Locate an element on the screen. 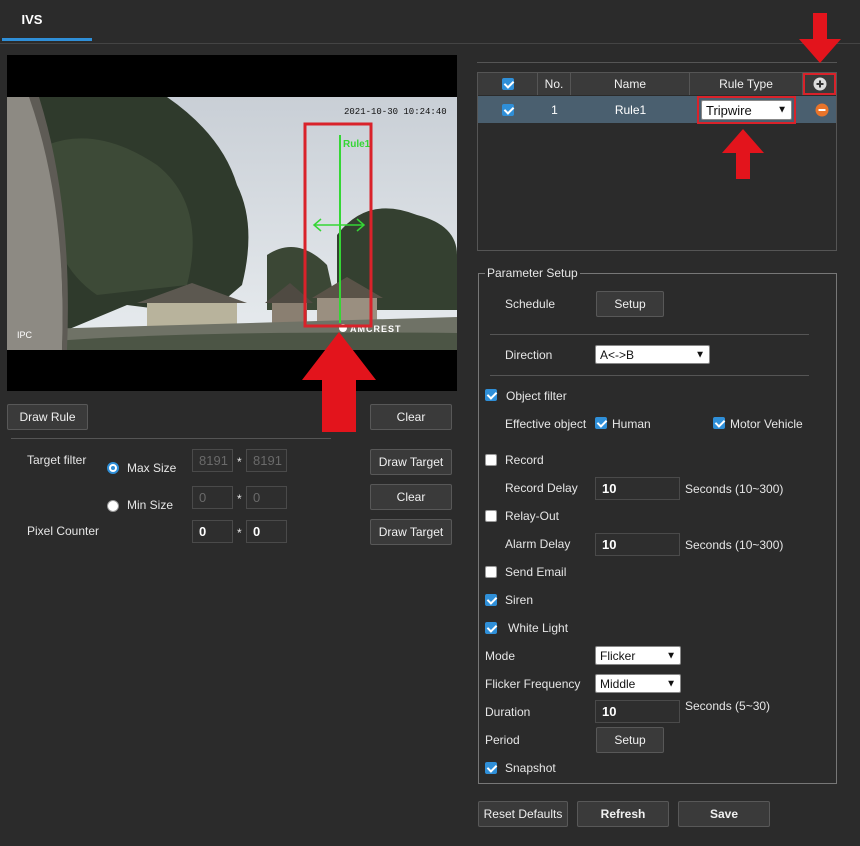 The width and height of the screenshot is (860, 846). object-filter-label: Object filter is located at coordinates (536, 396).